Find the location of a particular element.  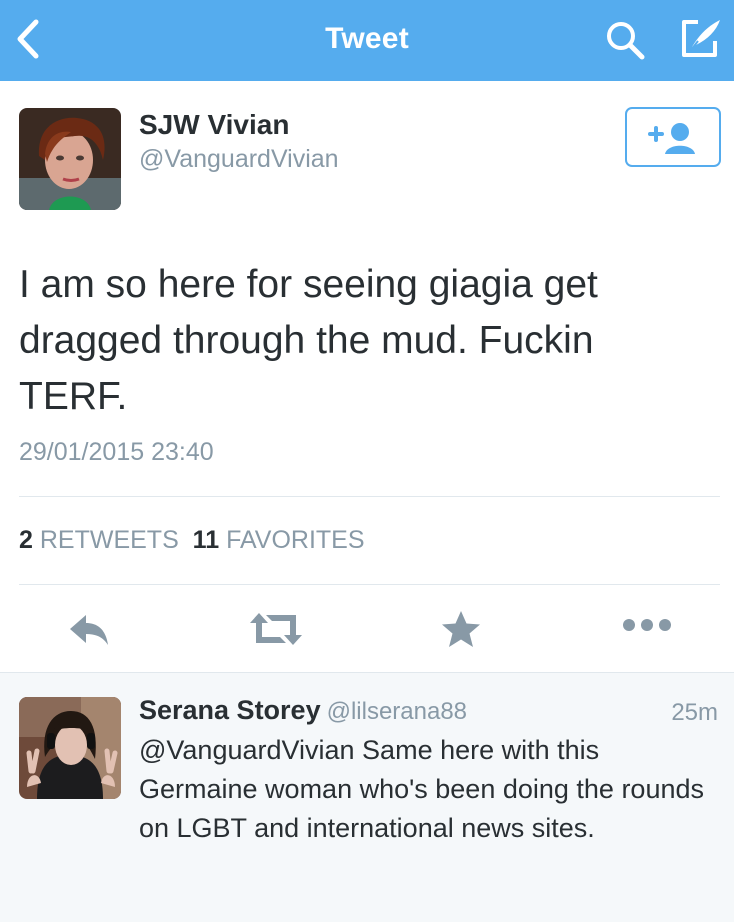

search-icon is located at coordinates (626, 41).